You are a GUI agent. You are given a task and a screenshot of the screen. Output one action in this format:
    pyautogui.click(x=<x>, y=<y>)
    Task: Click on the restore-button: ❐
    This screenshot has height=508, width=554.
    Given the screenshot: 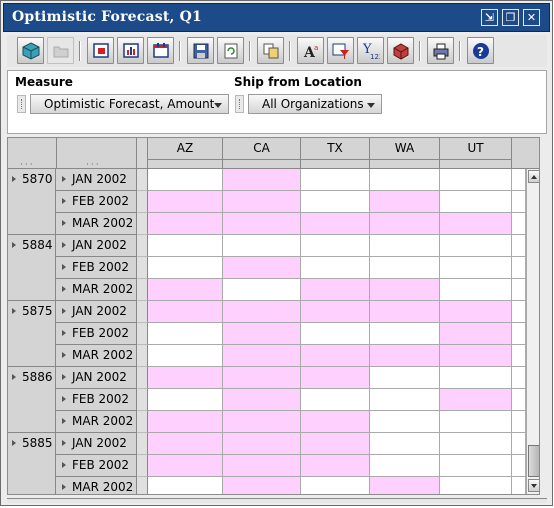 What is the action you would take?
    pyautogui.click(x=510, y=17)
    